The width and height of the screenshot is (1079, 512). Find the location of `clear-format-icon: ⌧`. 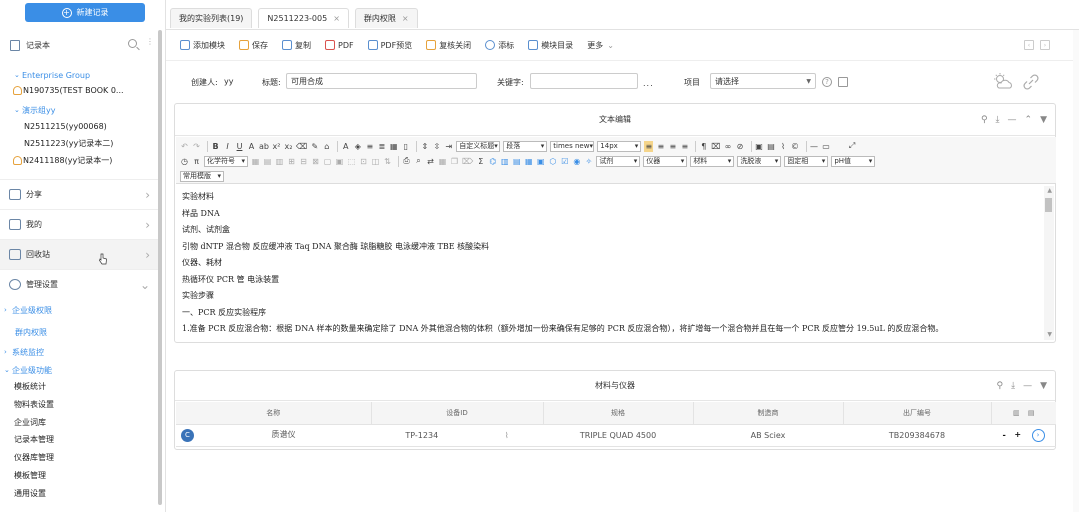

clear-format-icon: ⌧ is located at coordinates (715, 146).